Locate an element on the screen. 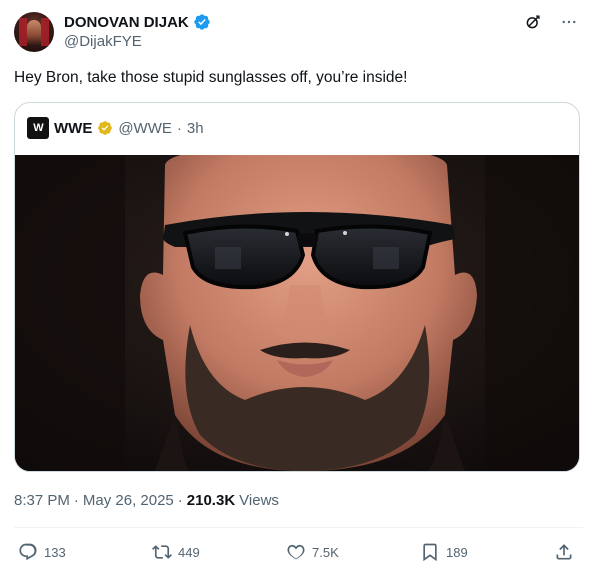  avatar is located at coordinates (34, 32).